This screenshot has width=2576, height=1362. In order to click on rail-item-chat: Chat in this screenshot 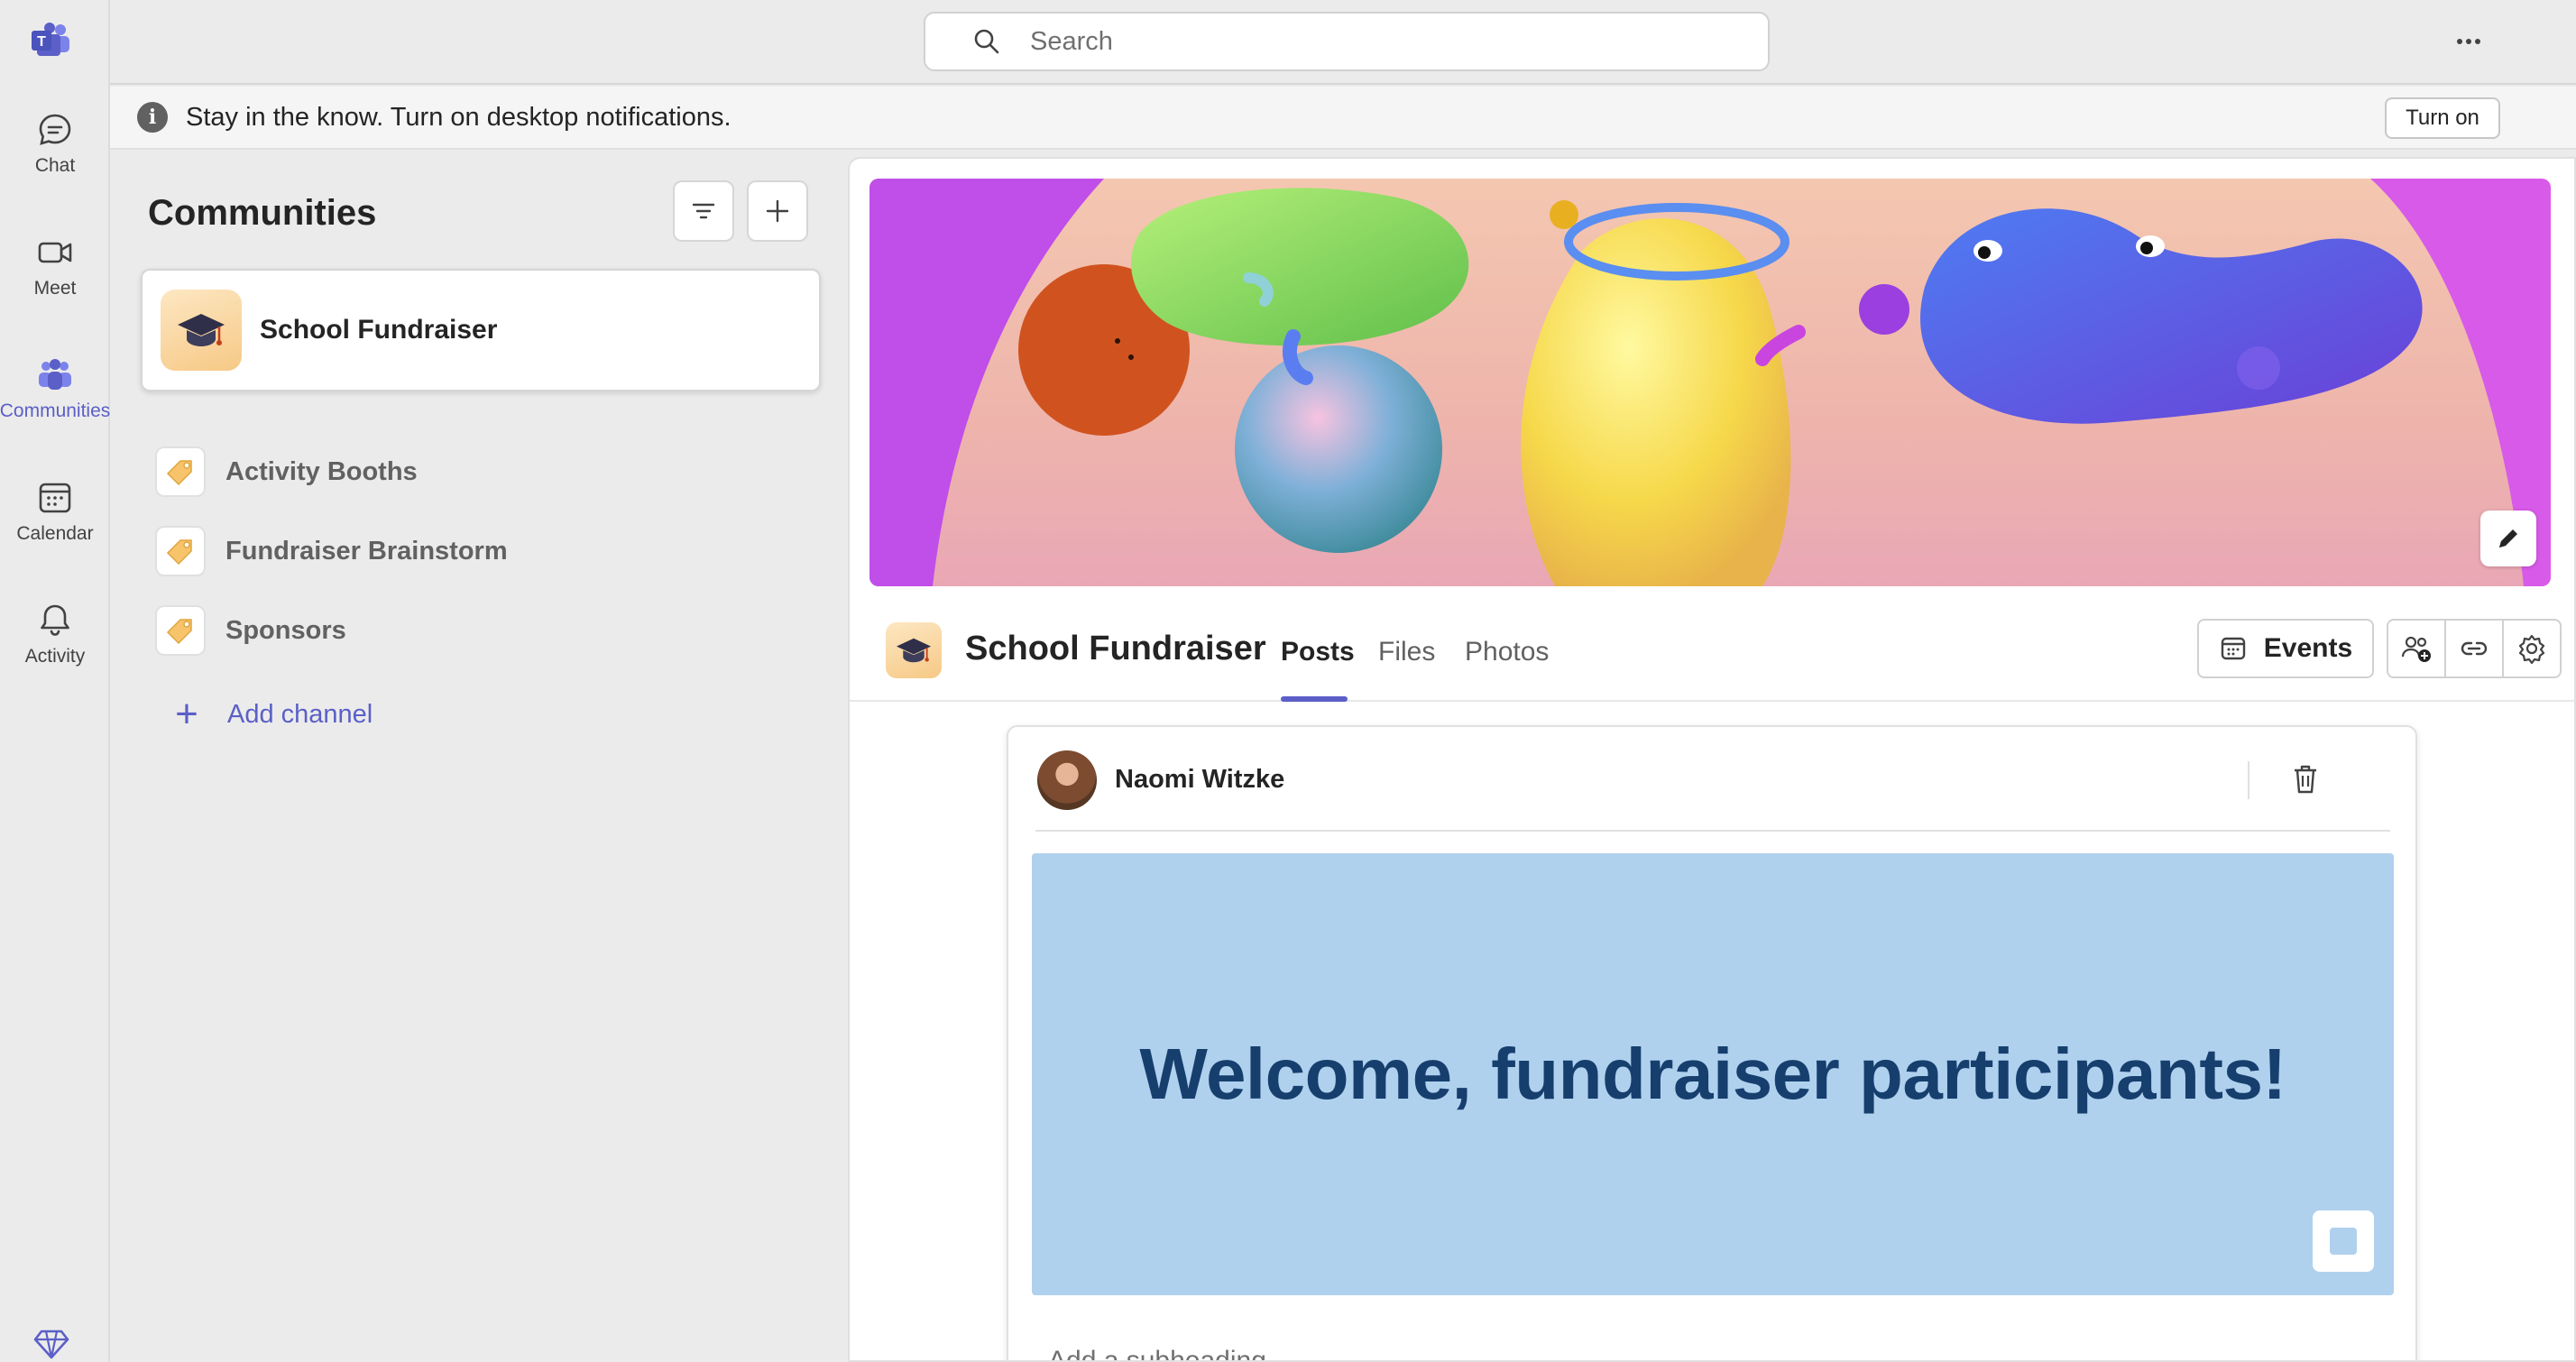, I will do `click(55, 147)`.